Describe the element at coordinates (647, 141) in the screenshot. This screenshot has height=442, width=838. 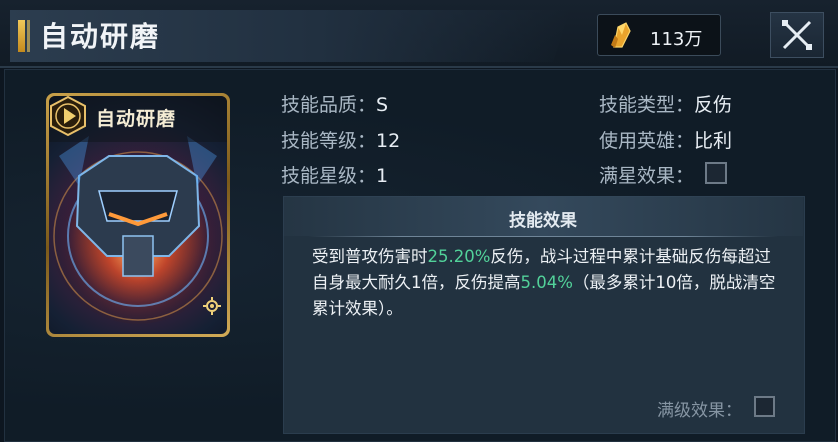
I see `skill-hero-label: 使用英雄：` at that location.